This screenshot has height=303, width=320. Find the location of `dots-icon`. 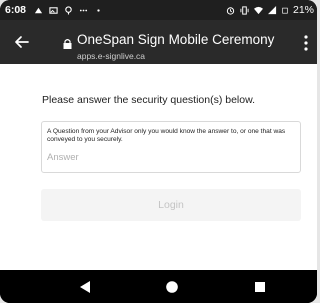

dots-icon is located at coordinates (83, 10).